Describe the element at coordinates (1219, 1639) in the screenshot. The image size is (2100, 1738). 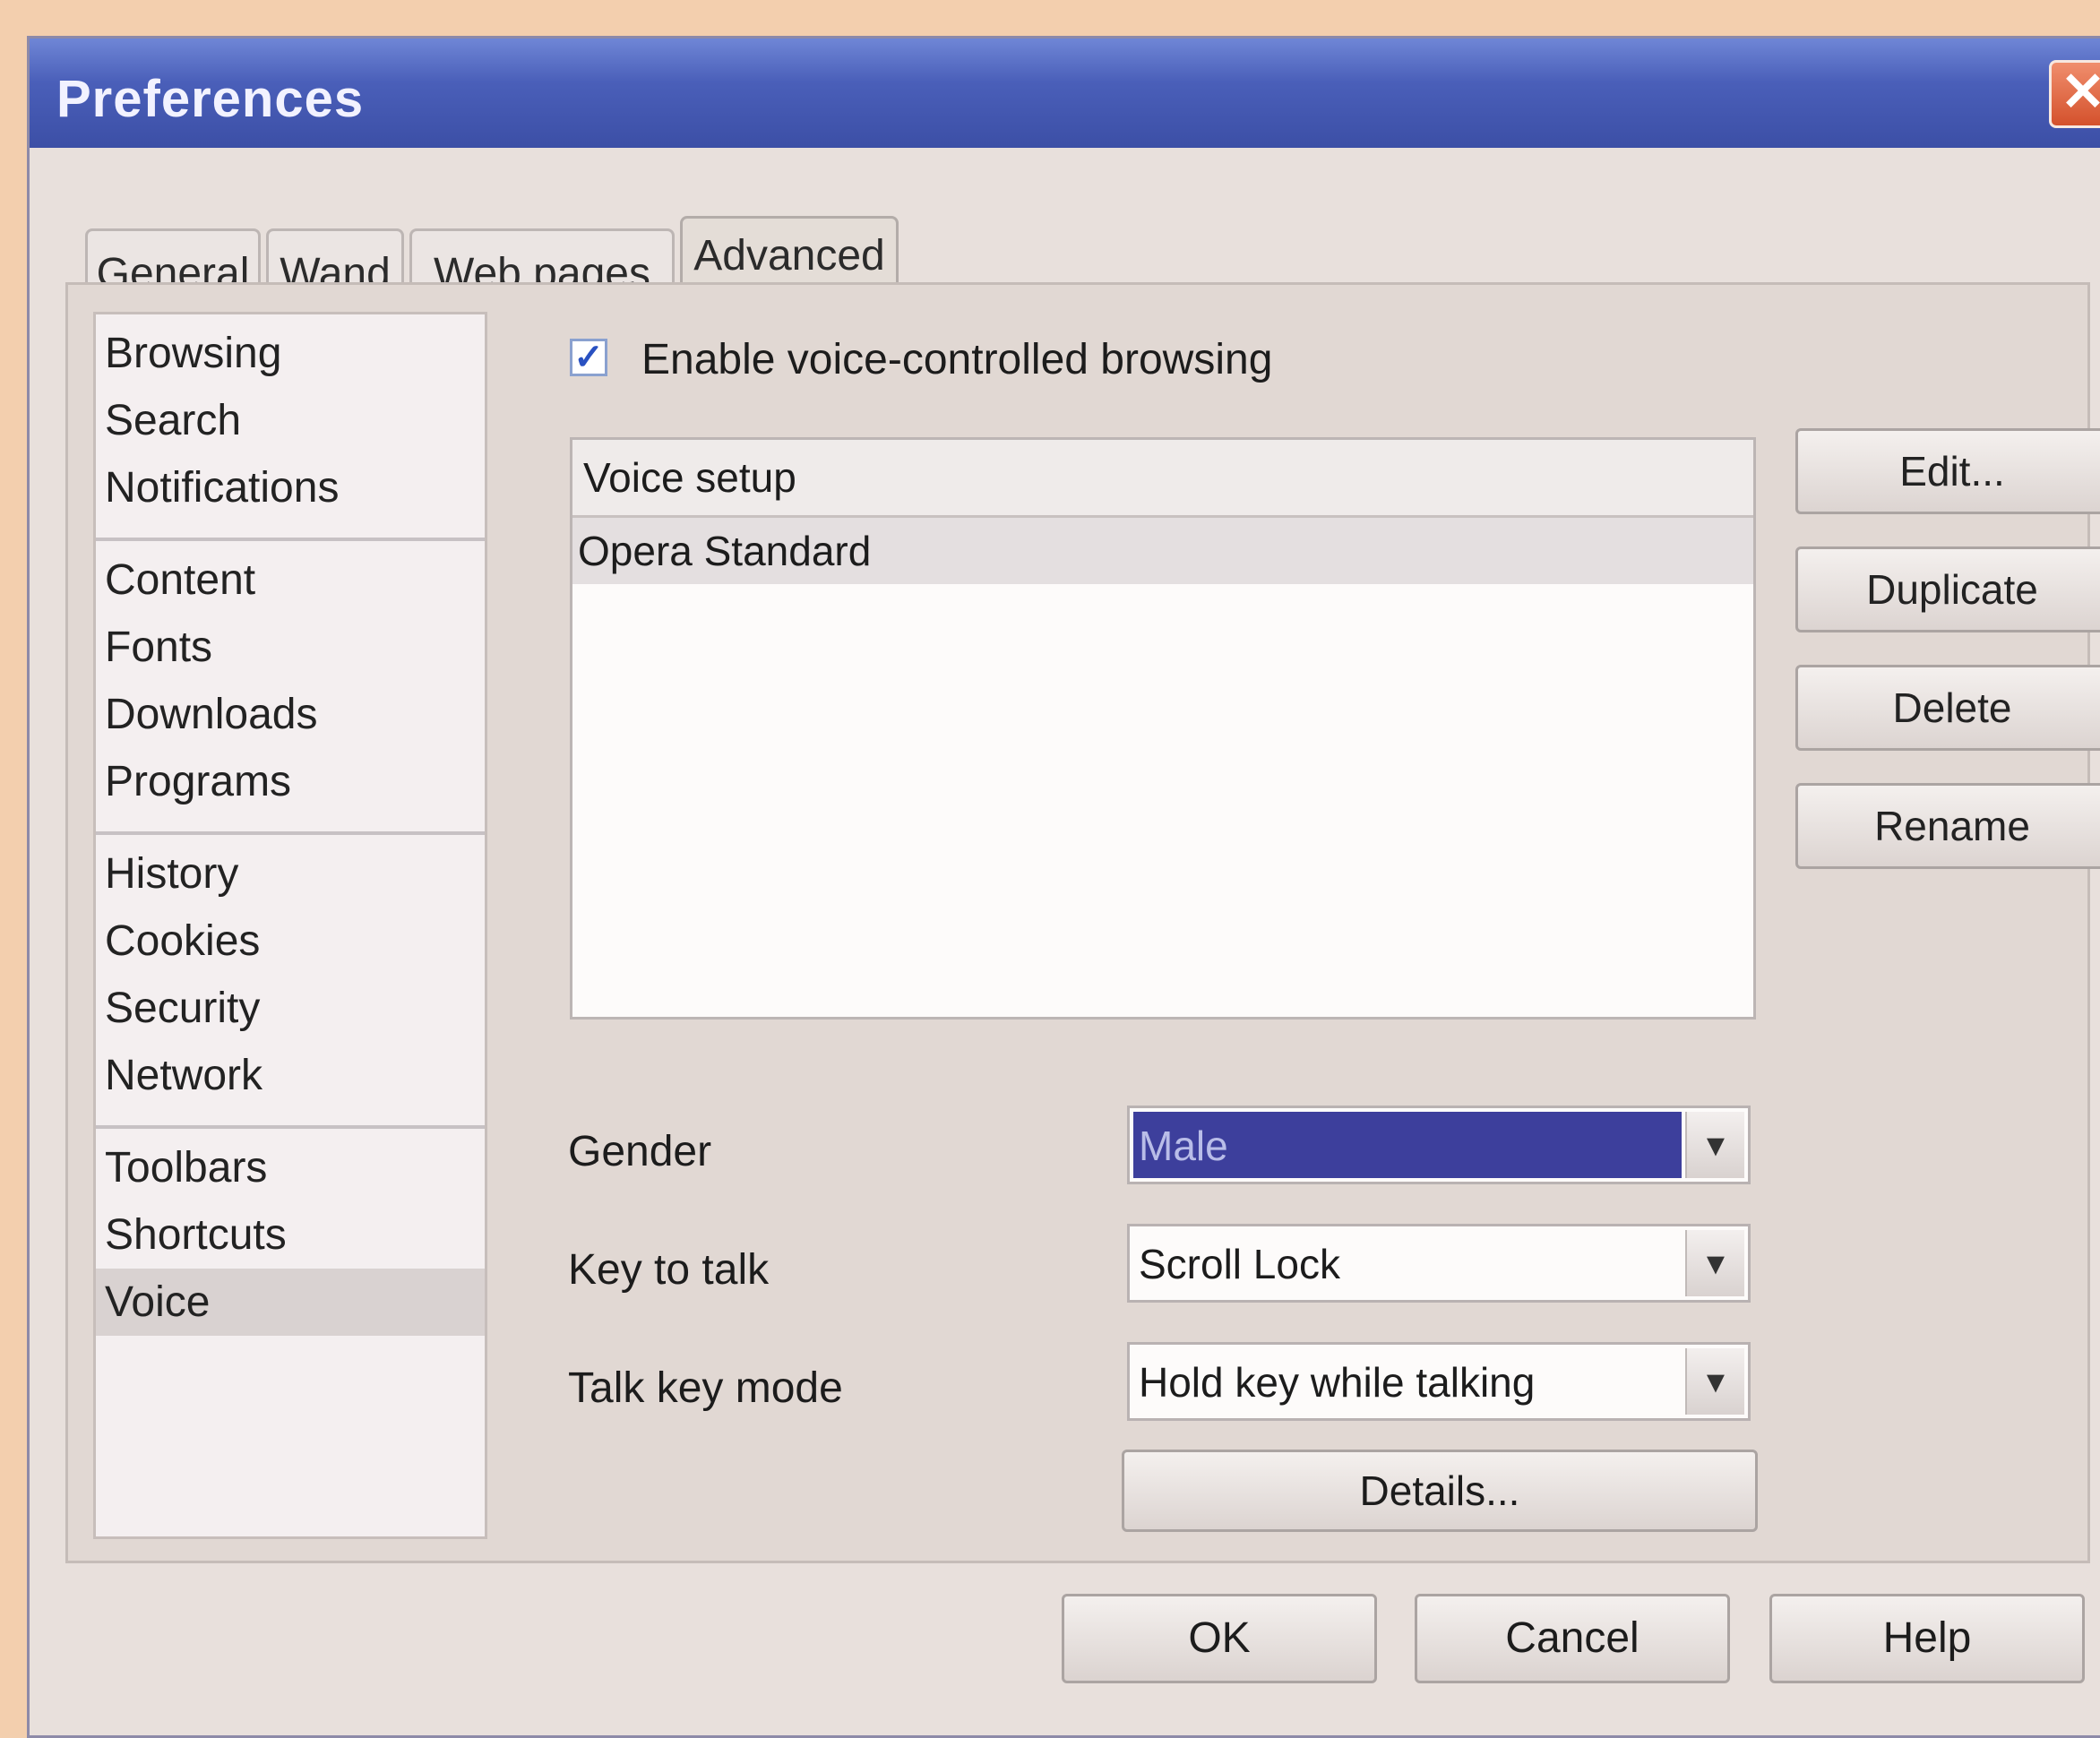
I see `ok-button: OK` at that location.